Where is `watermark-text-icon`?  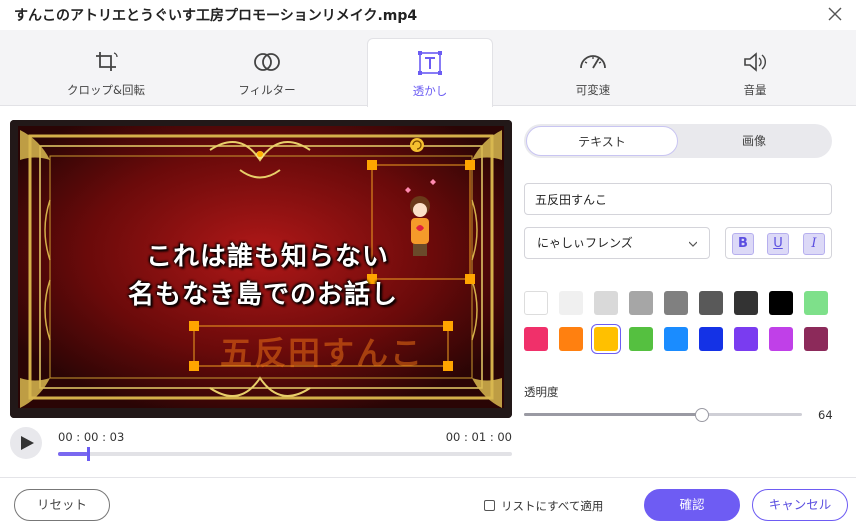 watermark-text-icon is located at coordinates (430, 63).